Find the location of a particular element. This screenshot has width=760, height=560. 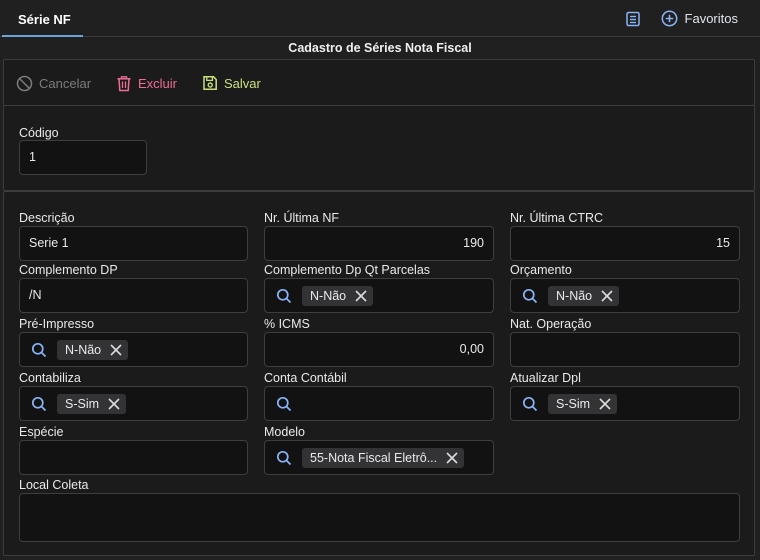

action-toolbar: Cancelar Excluir Salvar is located at coordinates (379, 82).